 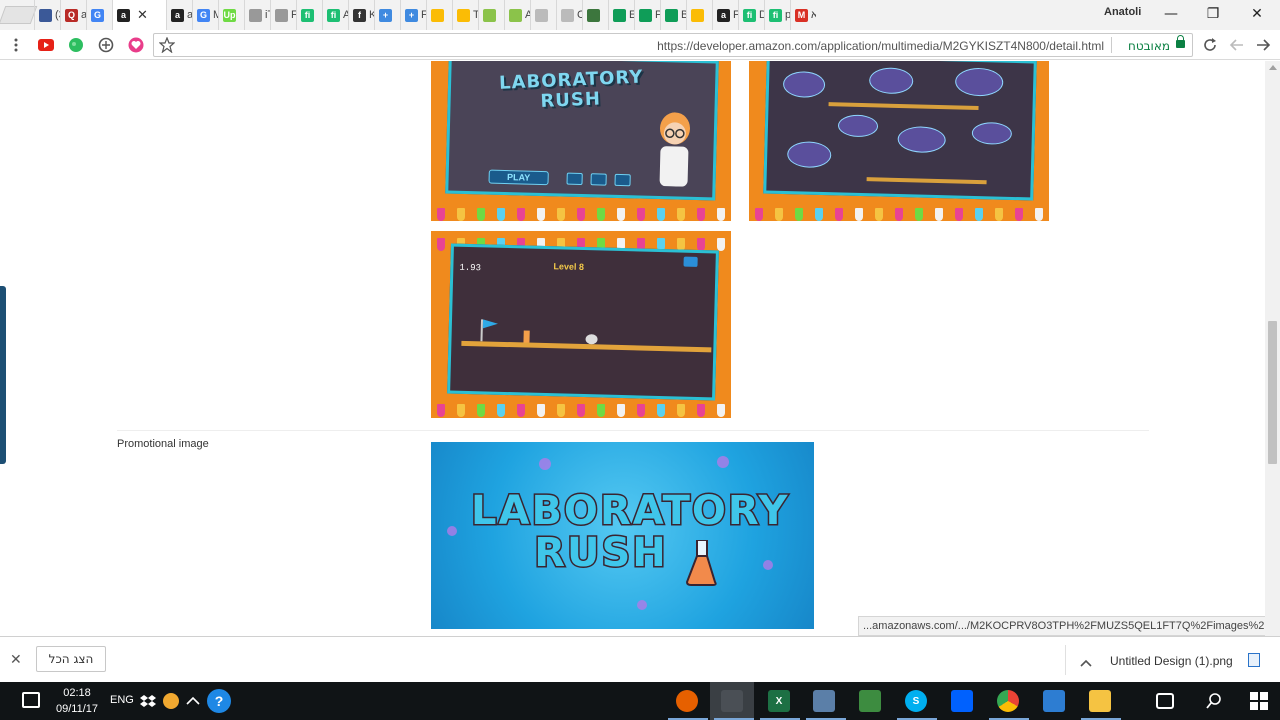 I want to click on promotional-image: LABORATORY RUSH, so click(x=622, y=535).